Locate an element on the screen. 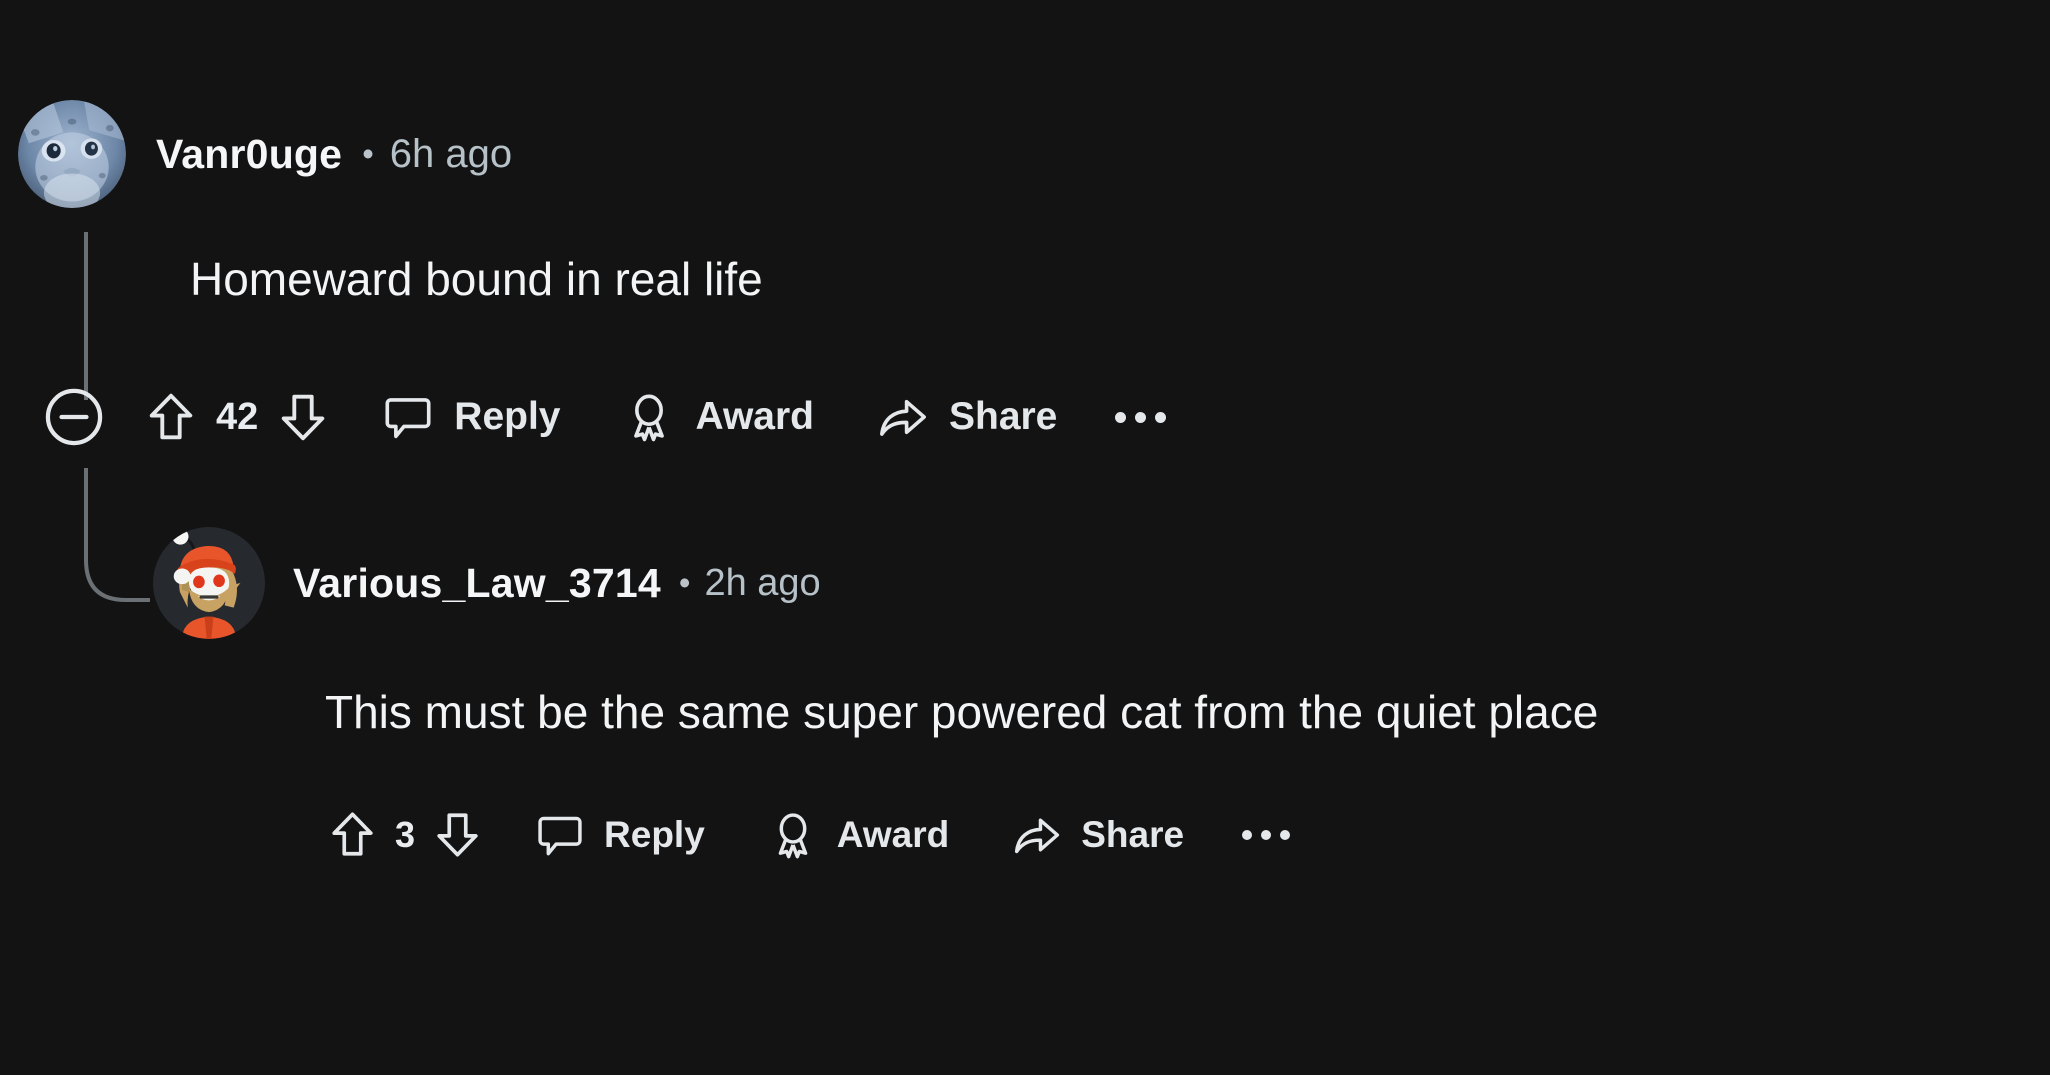  snow-leopard-avatar is located at coordinates (72, 154).